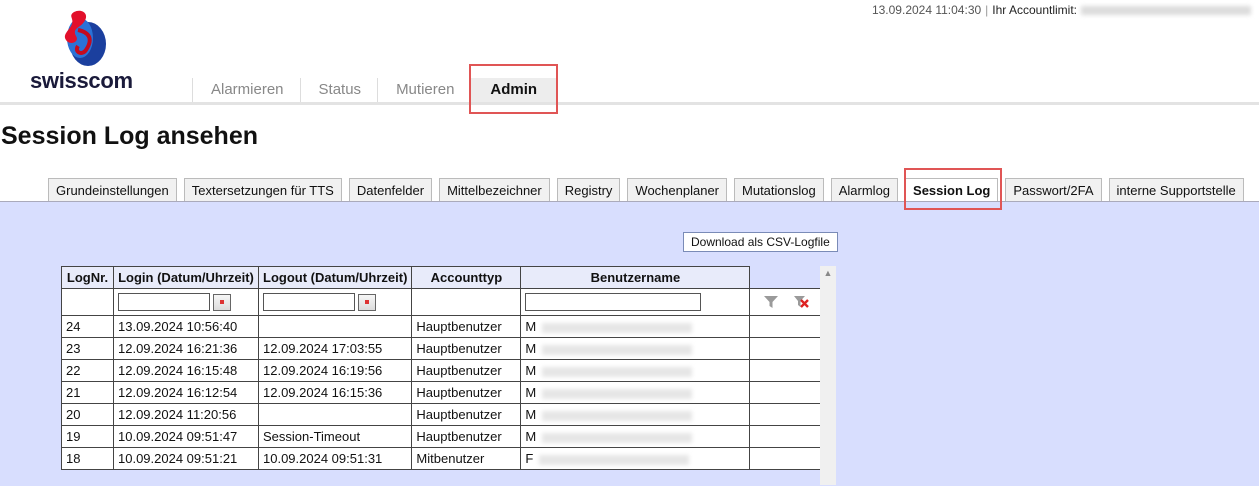  What do you see at coordinates (771, 302) in the screenshot?
I see `filter-icon` at bounding box center [771, 302].